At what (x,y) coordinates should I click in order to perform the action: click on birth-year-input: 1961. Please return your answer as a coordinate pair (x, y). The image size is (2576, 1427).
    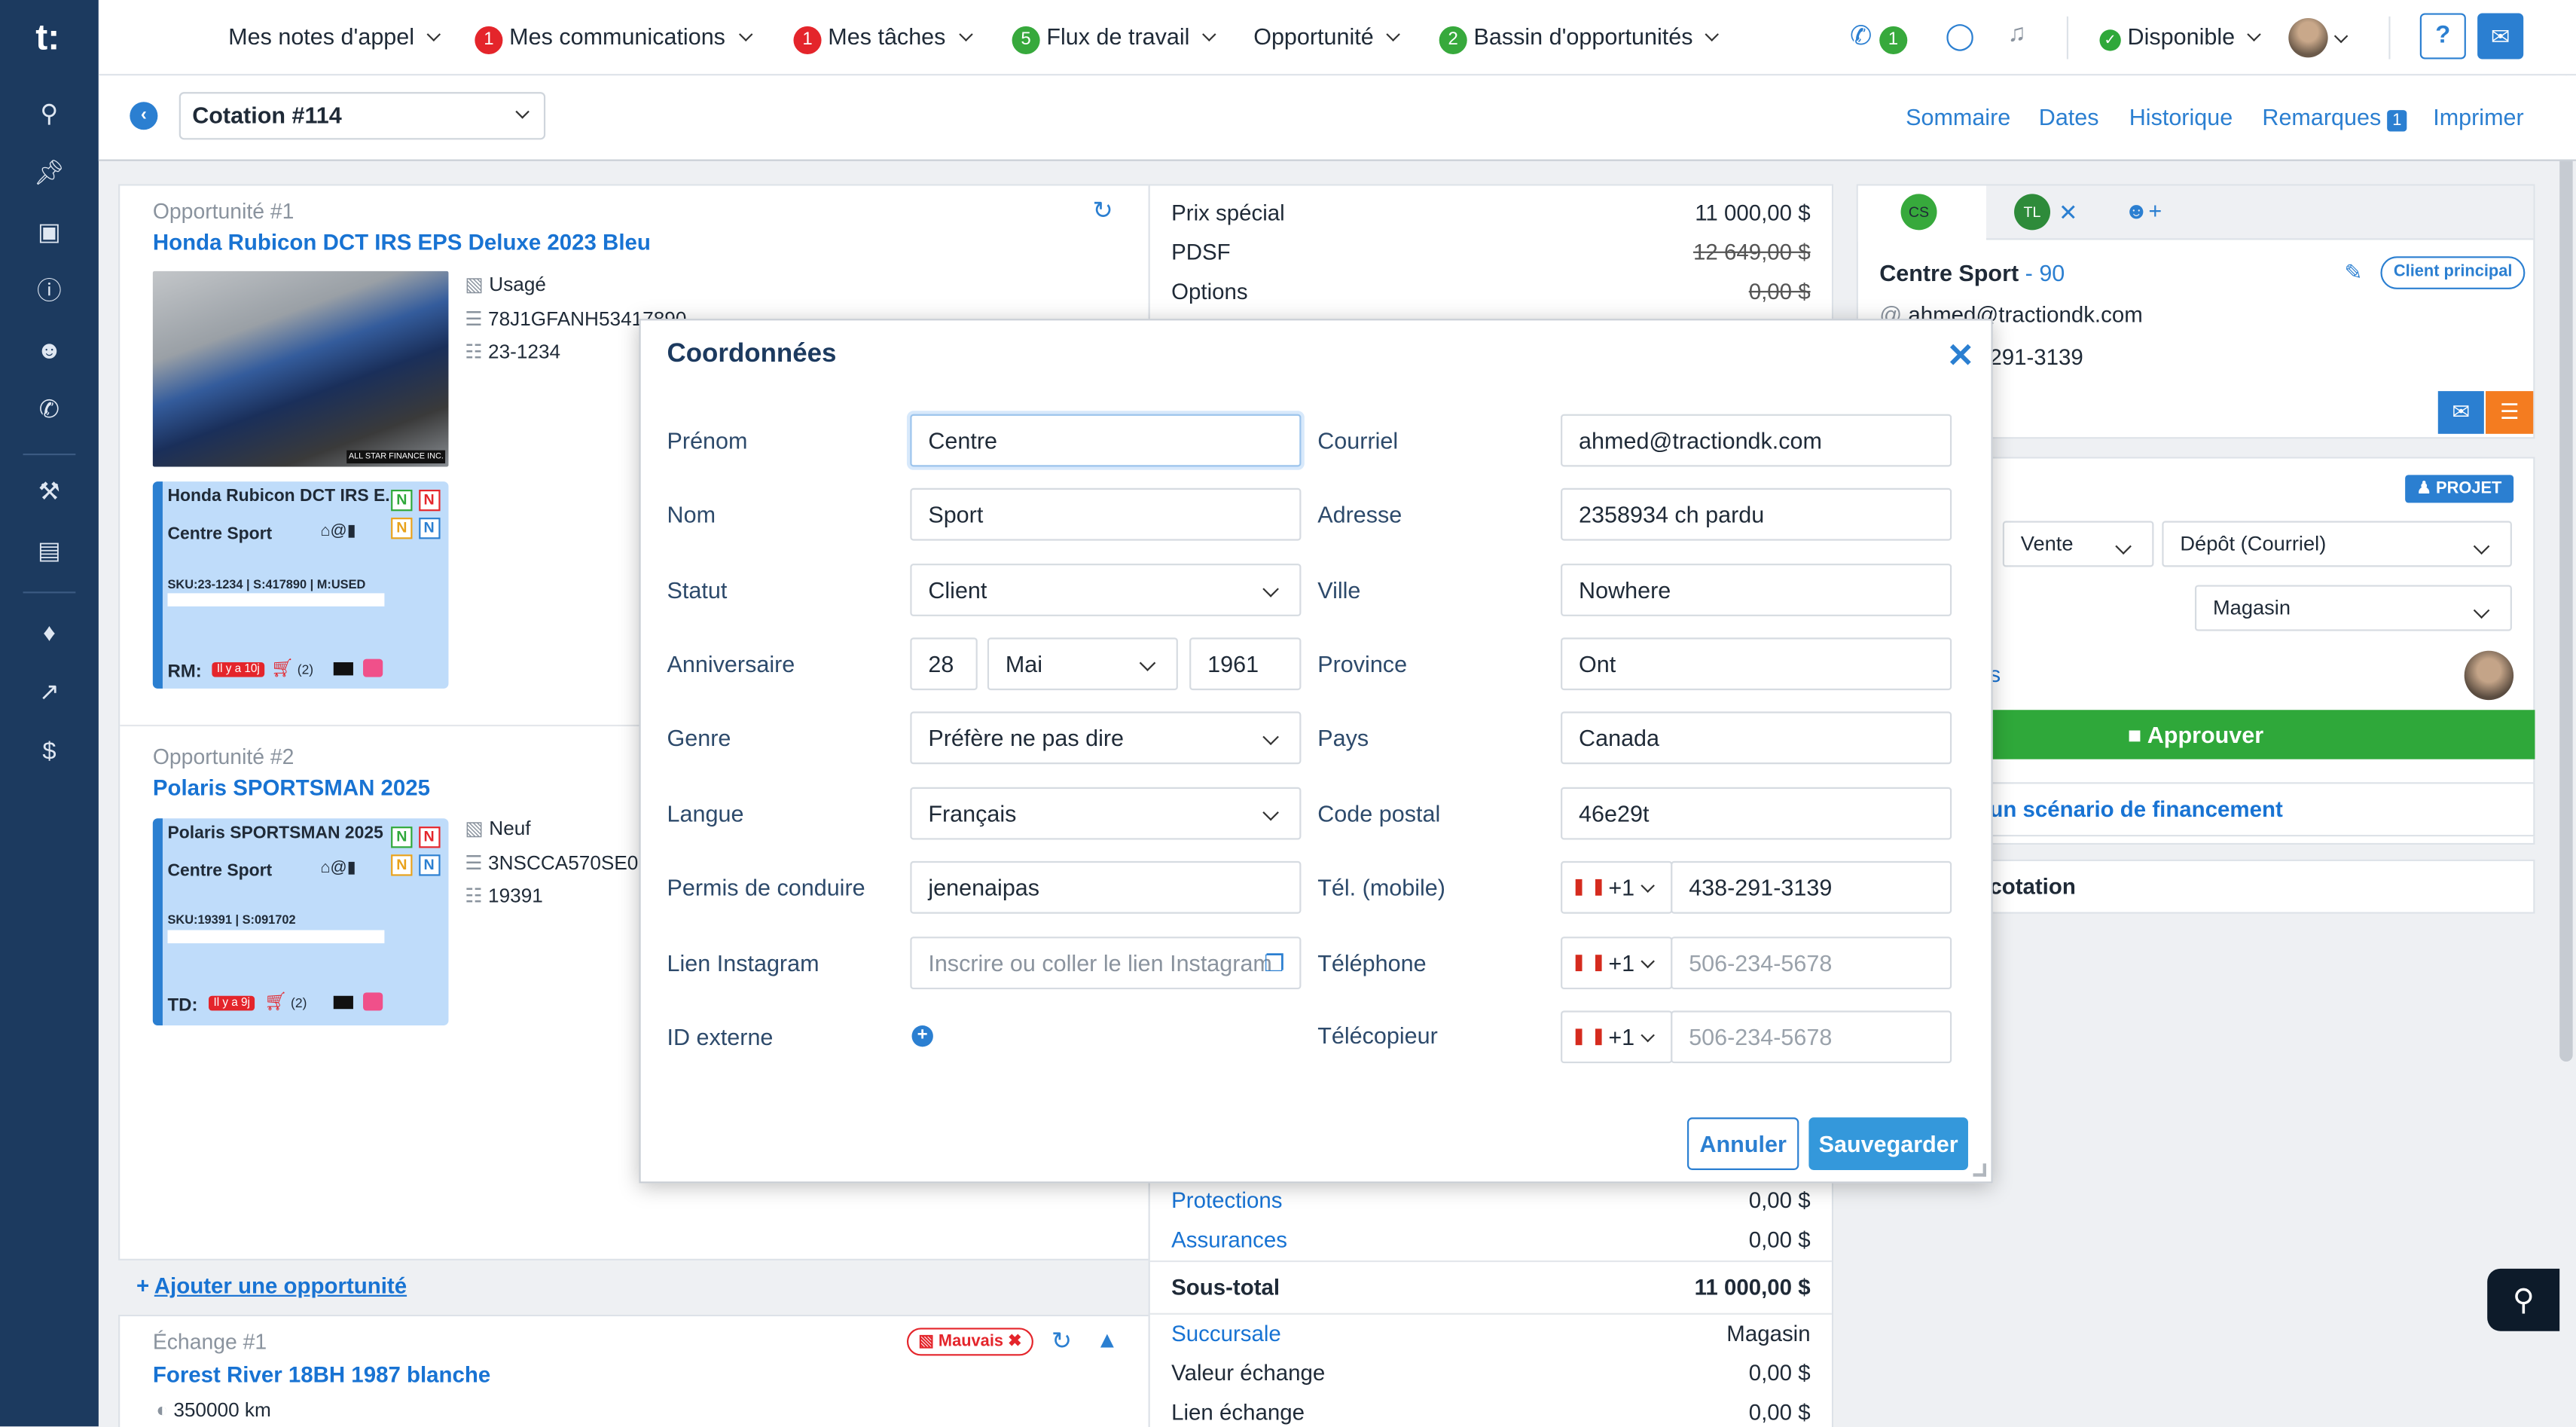
    Looking at the image, I should click on (1246, 664).